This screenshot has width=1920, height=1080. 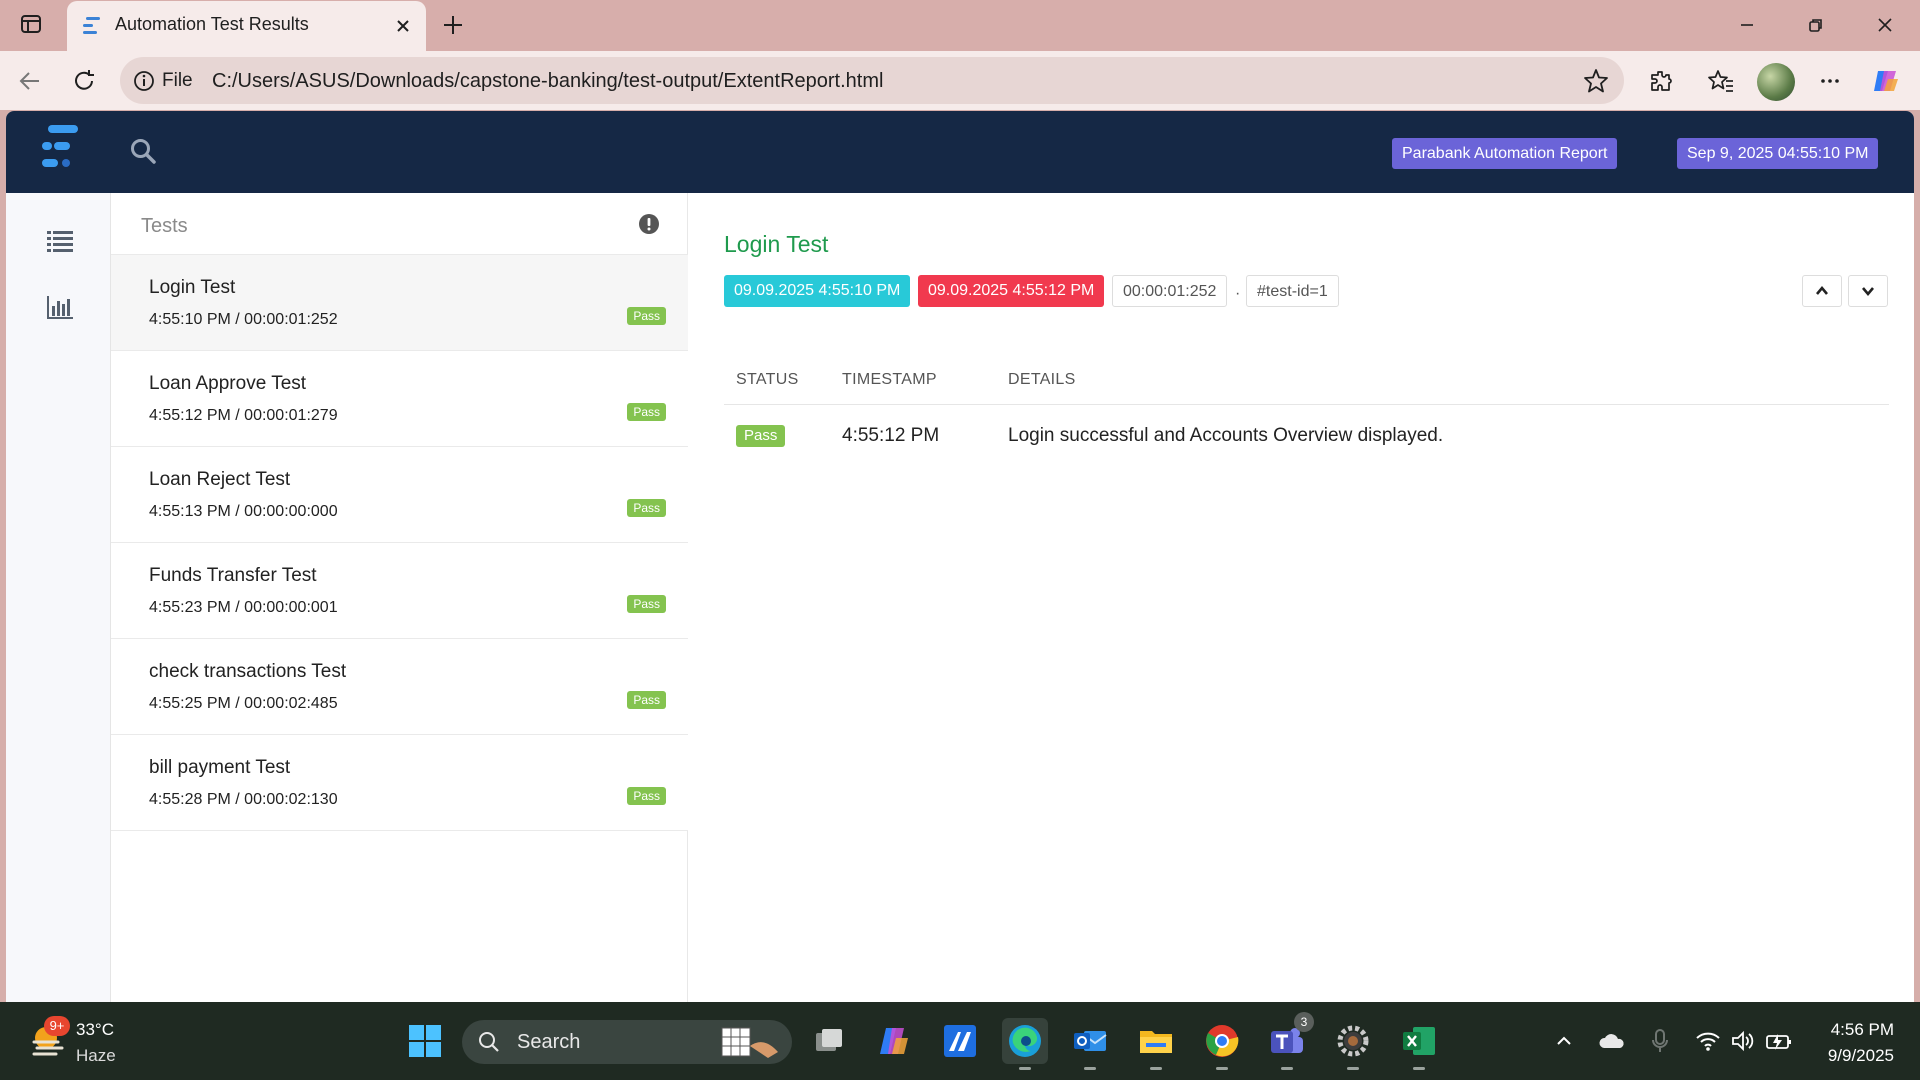 I want to click on tab-actions-icon, so click(x=31, y=24).